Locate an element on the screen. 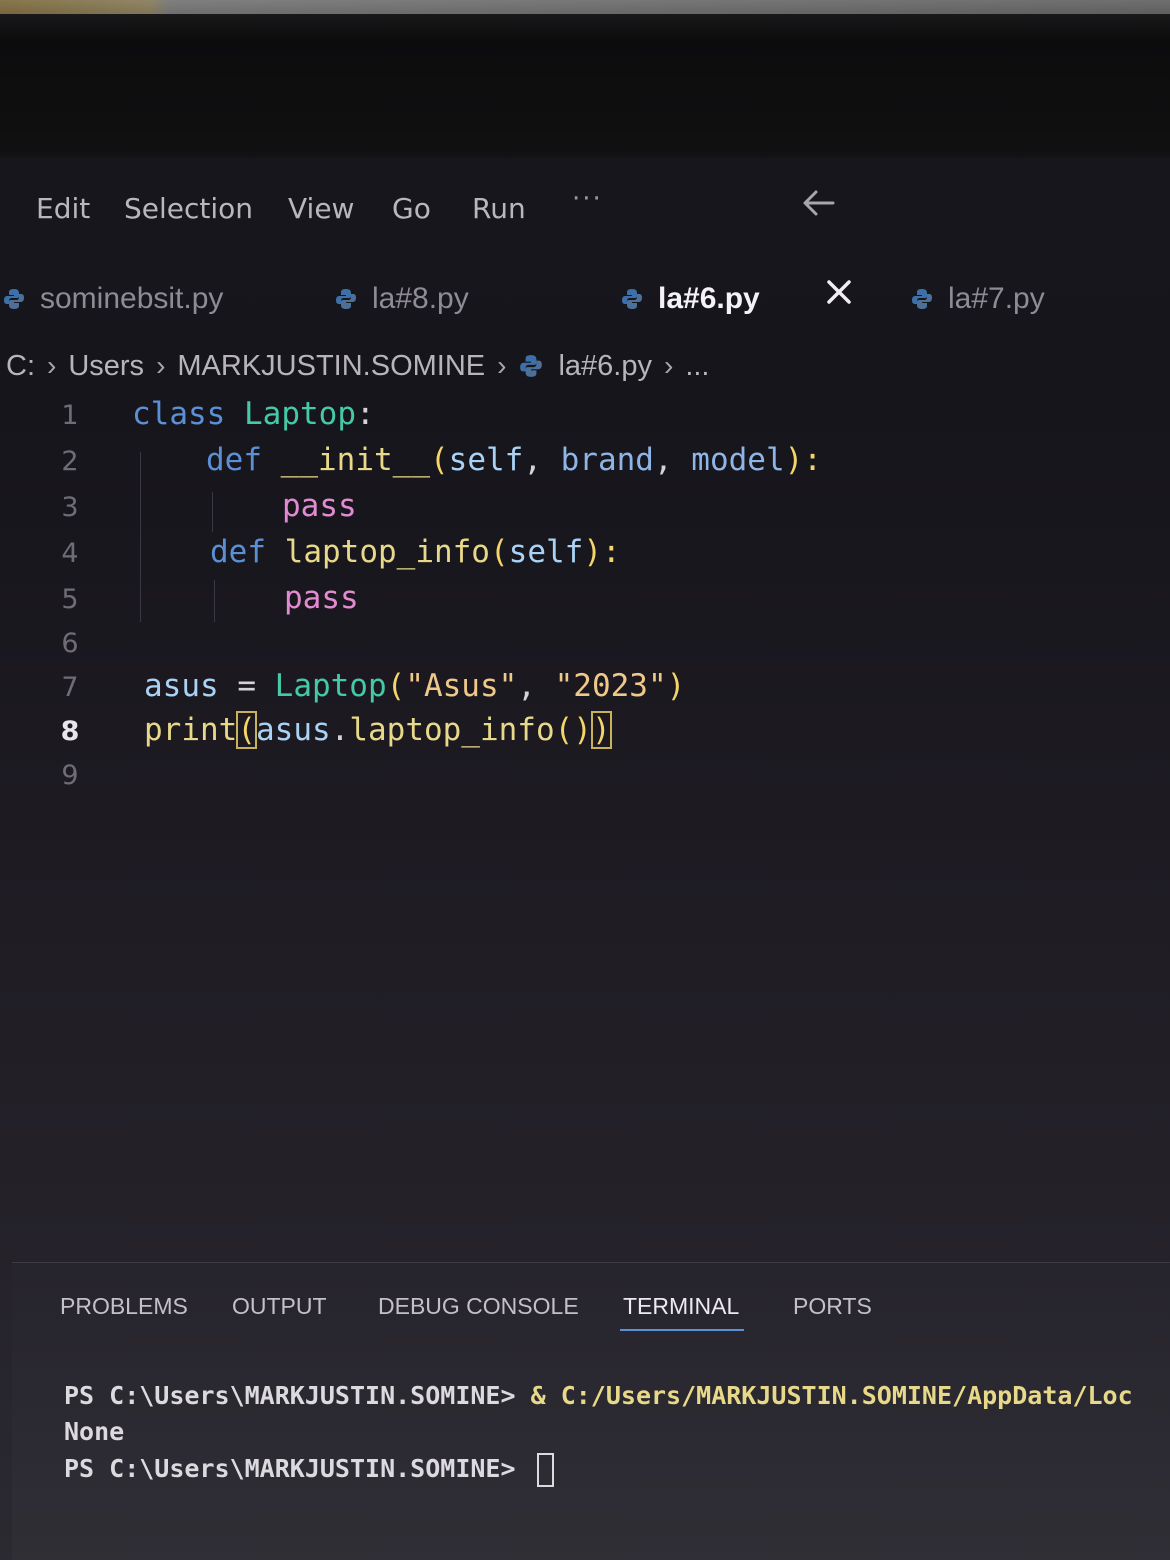 The width and height of the screenshot is (1170, 1560). terminal-line-3: PS C:\Users\MARKJUSTIN.SOMINE> is located at coordinates (309, 1470).